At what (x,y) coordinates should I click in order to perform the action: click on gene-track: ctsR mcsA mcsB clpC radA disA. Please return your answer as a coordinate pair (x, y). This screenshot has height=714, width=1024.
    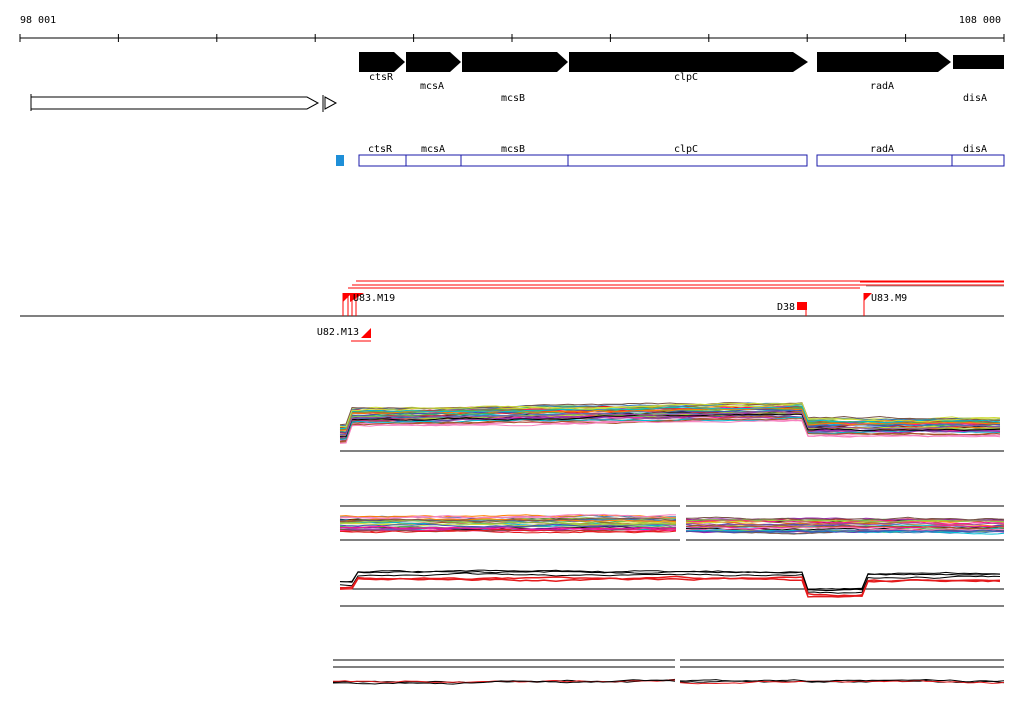
    Looking at the image, I should click on (517, 82).